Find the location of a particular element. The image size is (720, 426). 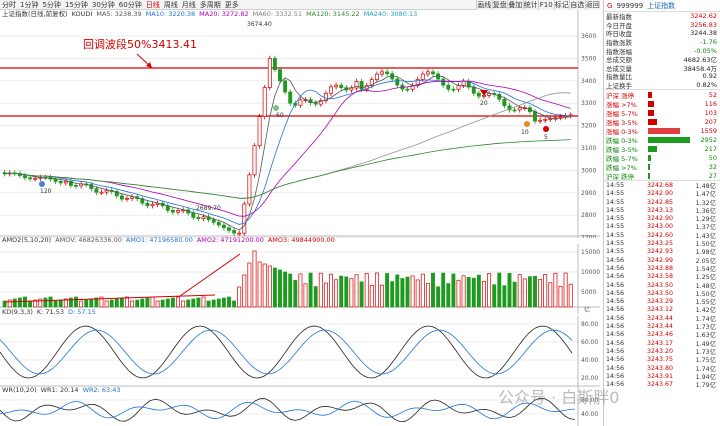

toolbar-button: F10 is located at coordinates (546, 5).